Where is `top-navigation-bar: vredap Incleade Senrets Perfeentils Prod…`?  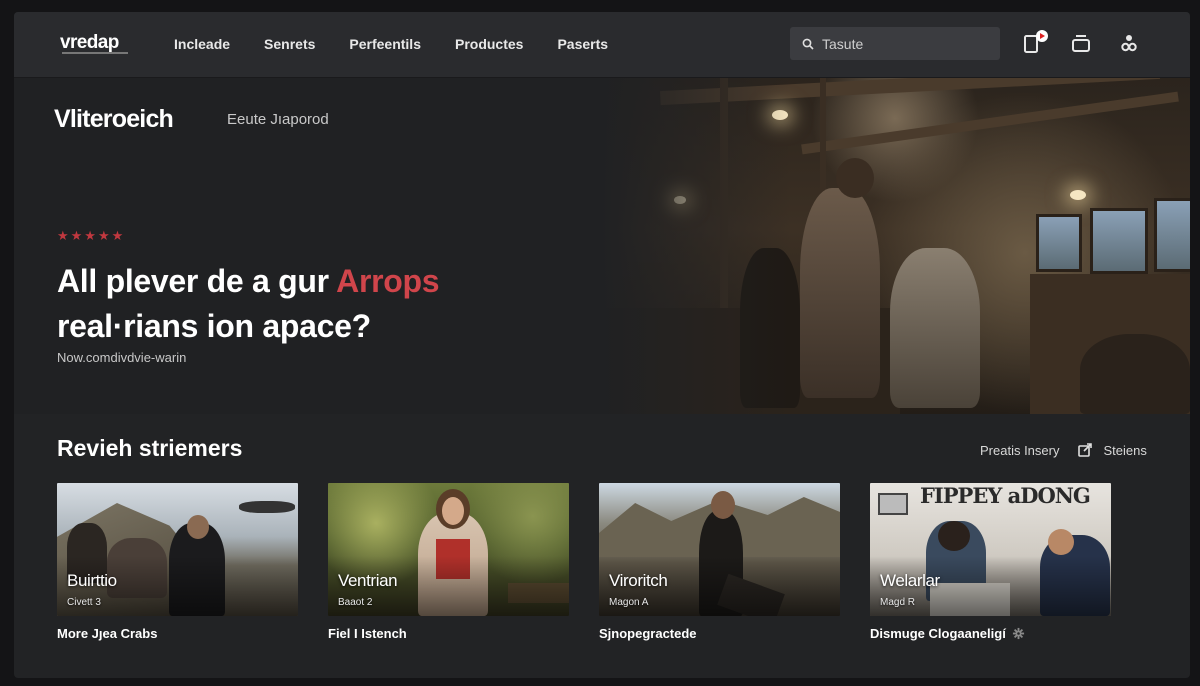 top-navigation-bar: vredap Incleade Senrets Perfeentils Prod… is located at coordinates (602, 45).